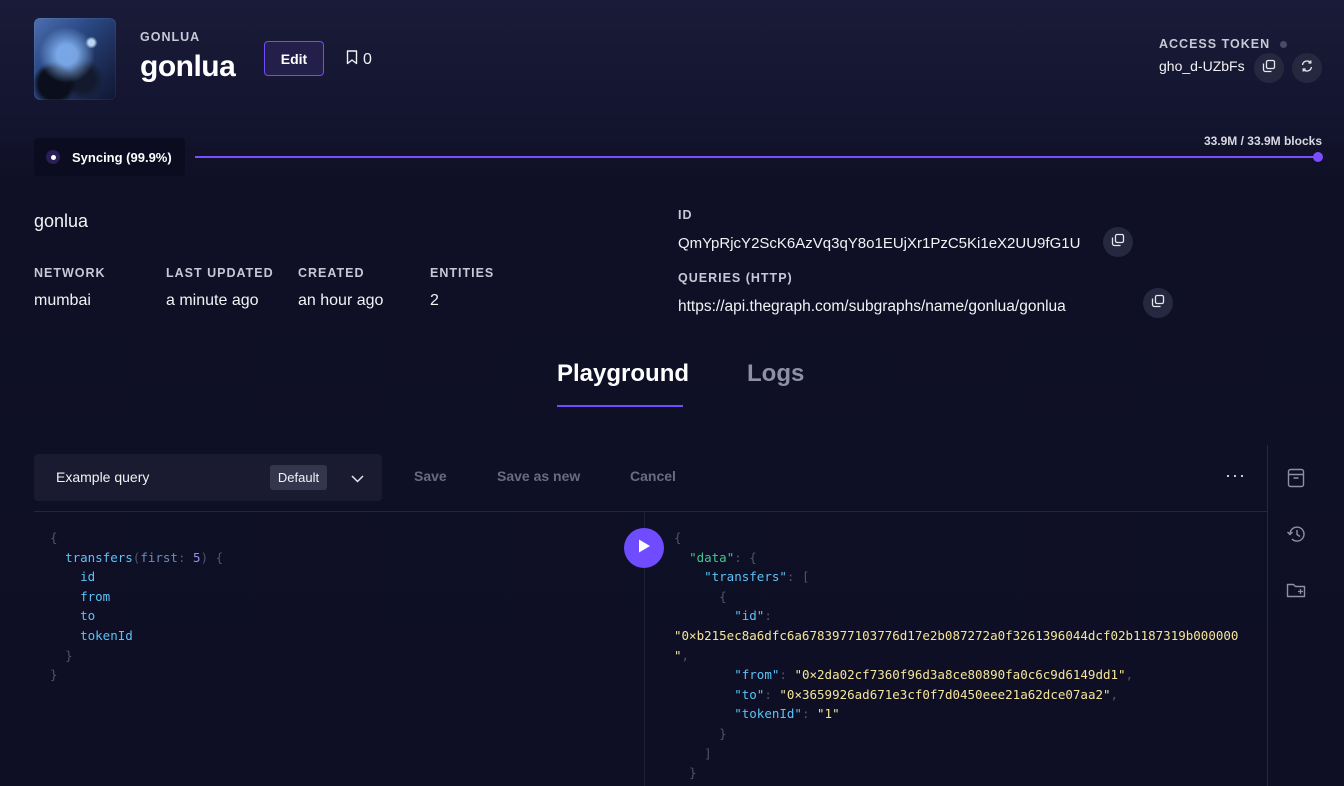 Image resolution: width=1344 pixels, height=786 pixels. I want to click on network-label: NETWORK, so click(70, 273).